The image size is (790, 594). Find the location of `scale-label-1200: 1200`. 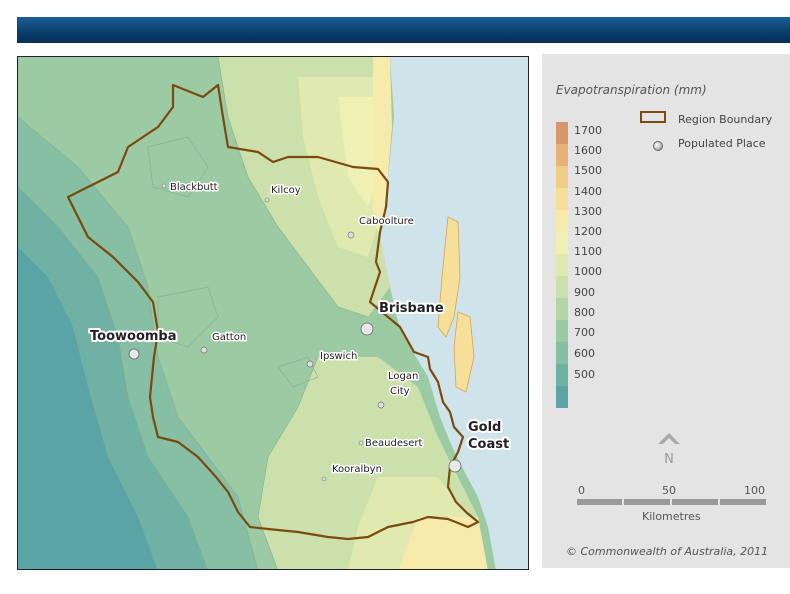

scale-label-1200: 1200 is located at coordinates (588, 231).